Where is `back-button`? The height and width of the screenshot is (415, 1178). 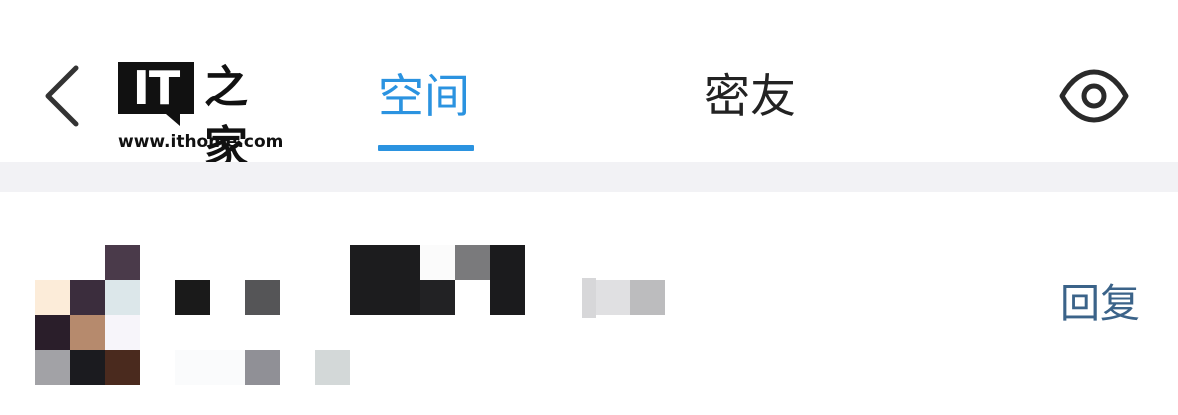
back-button is located at coordinates (64, 96).